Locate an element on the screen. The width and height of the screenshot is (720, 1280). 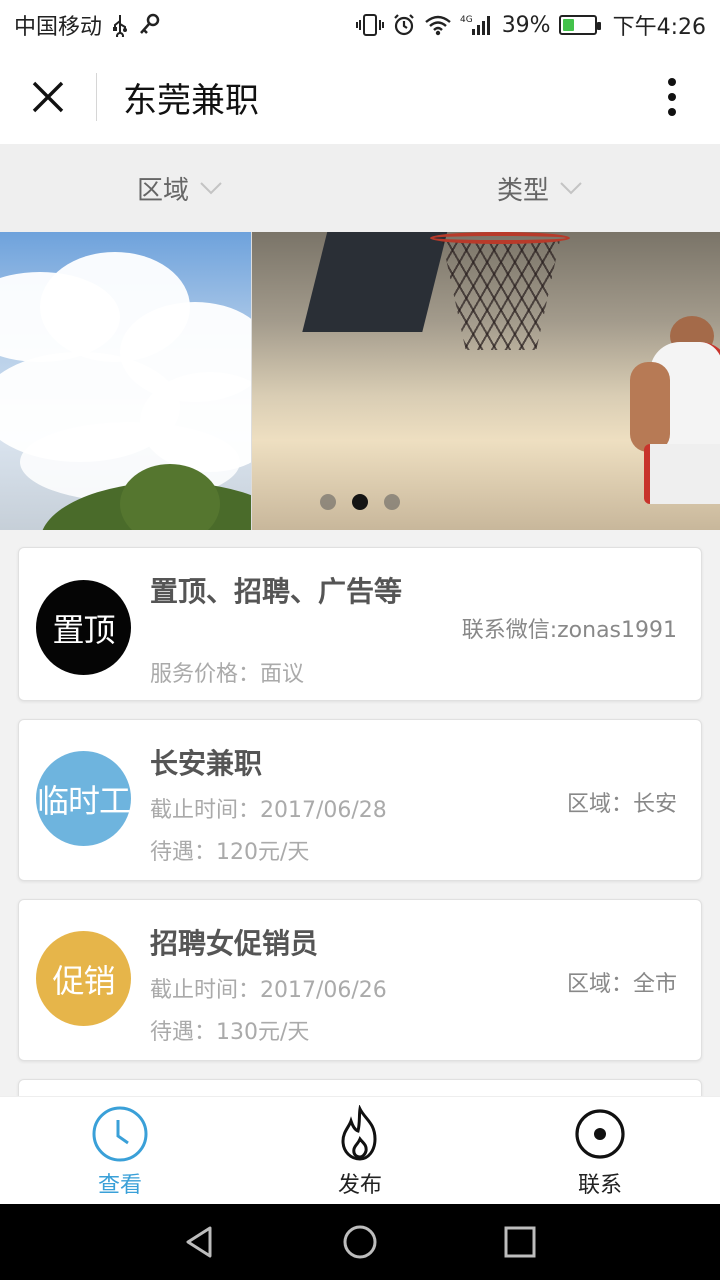
title-divider is located at coordinates (96, 97).